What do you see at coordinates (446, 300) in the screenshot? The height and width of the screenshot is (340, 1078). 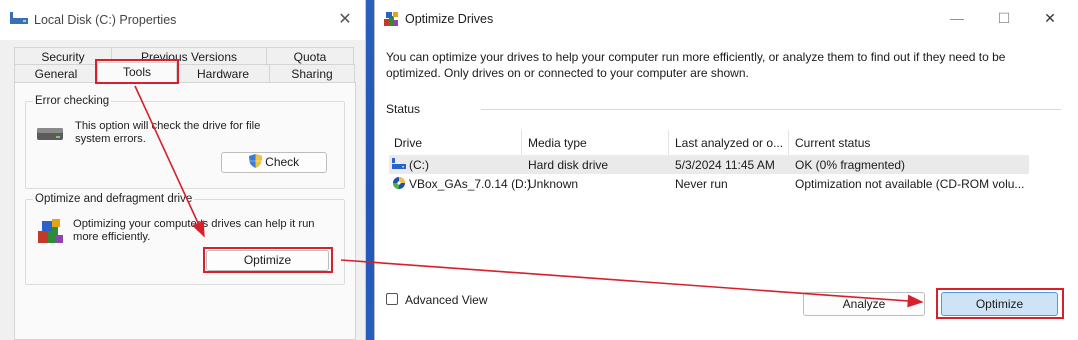 I see `advanced-view-label: Advanced View` at bounding box center [446, 300].